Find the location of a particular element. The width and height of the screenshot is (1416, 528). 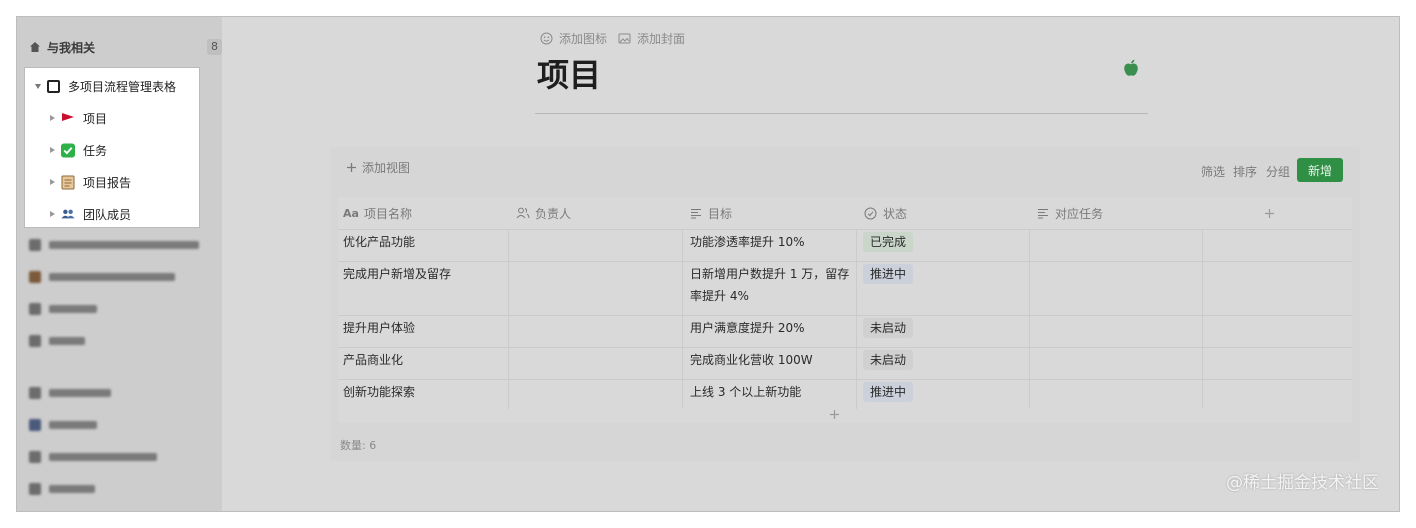

column-header-goal: 目标 is located at coordinates (711, 213).